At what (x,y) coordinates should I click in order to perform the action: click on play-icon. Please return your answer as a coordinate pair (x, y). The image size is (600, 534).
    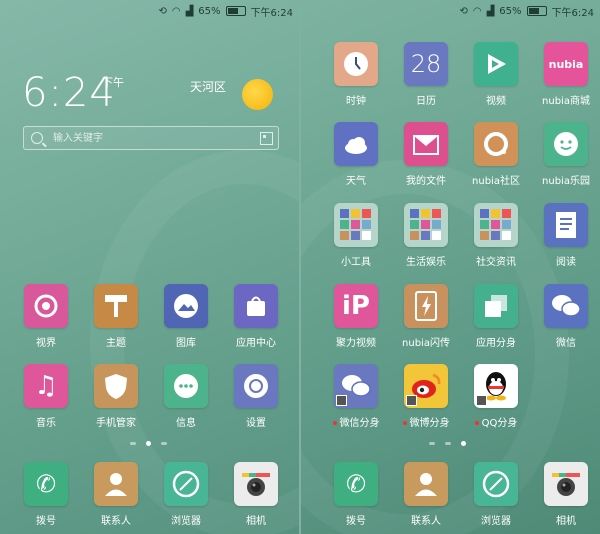
    Looking at the image, I should click on (496, 64).